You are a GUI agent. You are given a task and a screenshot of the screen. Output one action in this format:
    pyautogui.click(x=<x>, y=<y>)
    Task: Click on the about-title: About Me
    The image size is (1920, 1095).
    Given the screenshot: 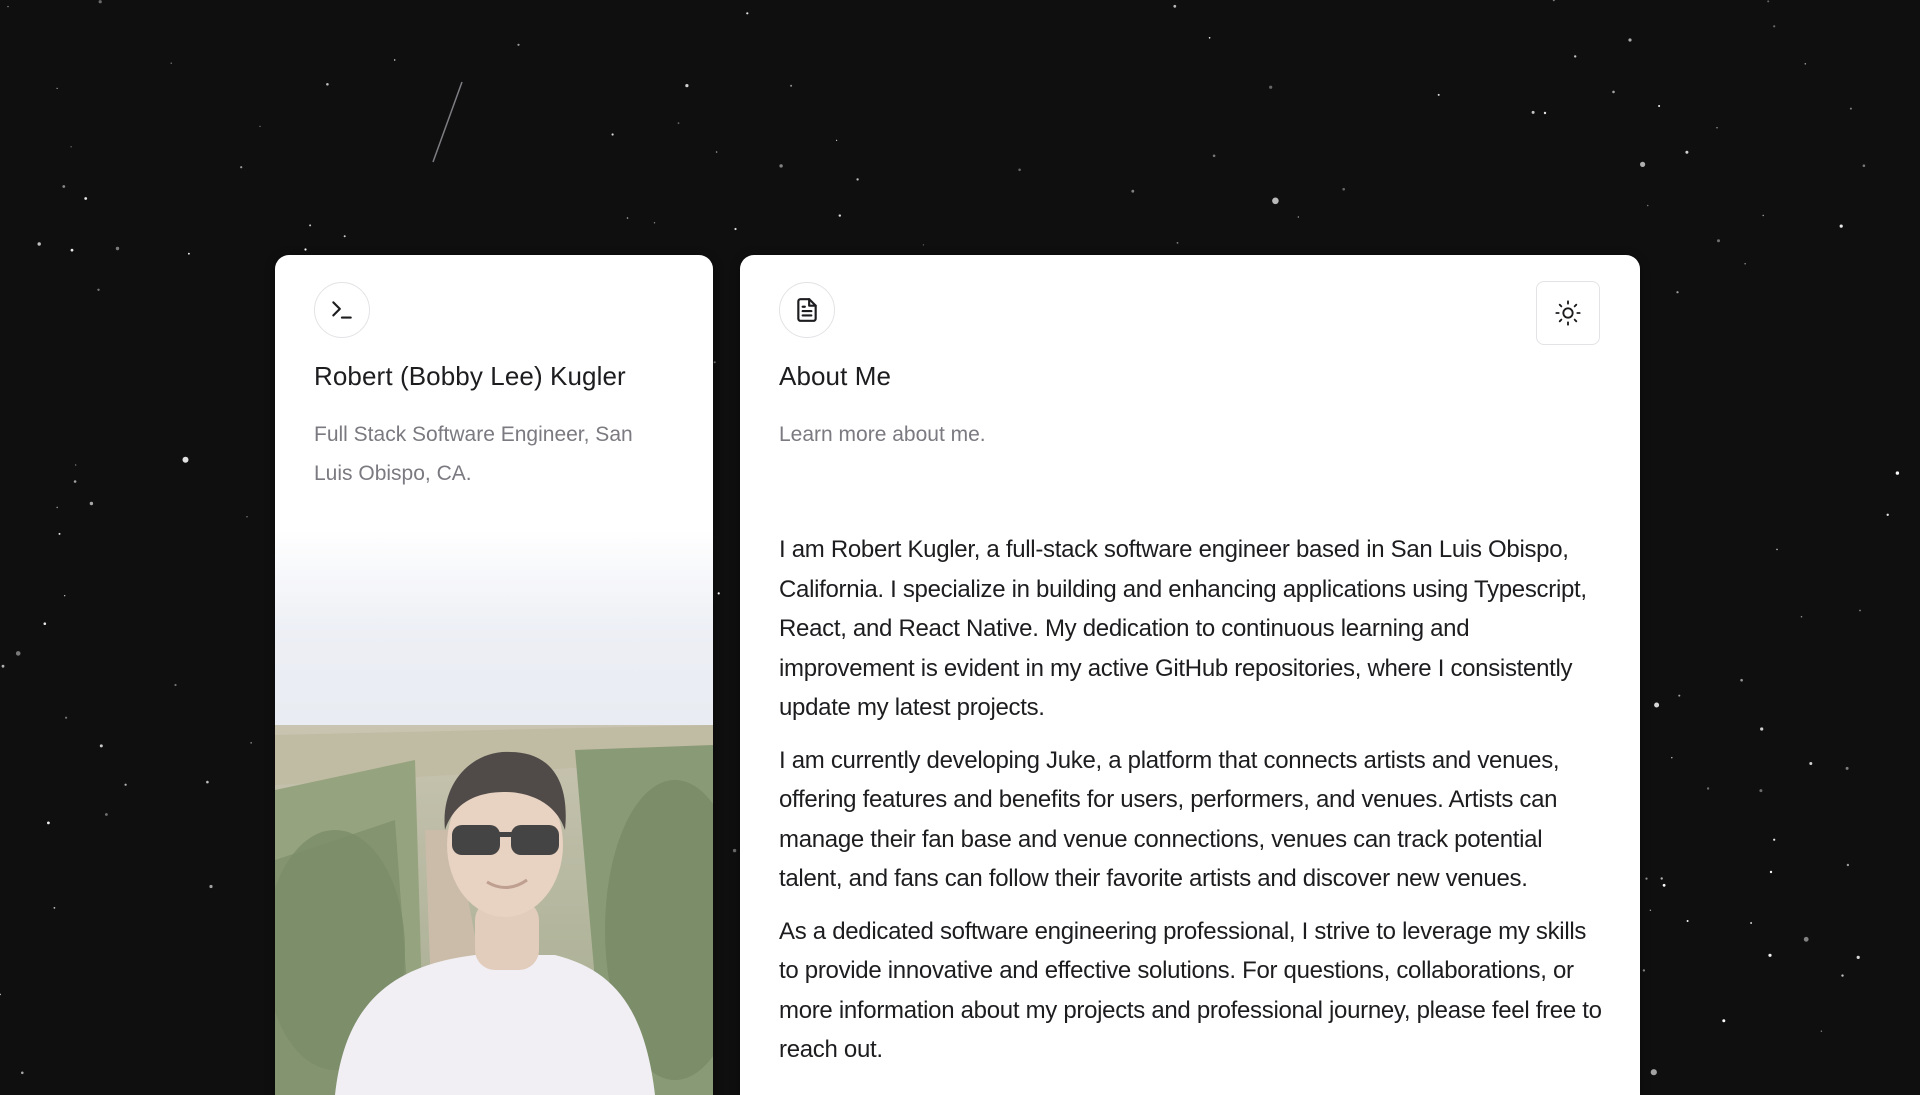 What is the action you would take?
    pyautogui.click(x=835, y=376)
    